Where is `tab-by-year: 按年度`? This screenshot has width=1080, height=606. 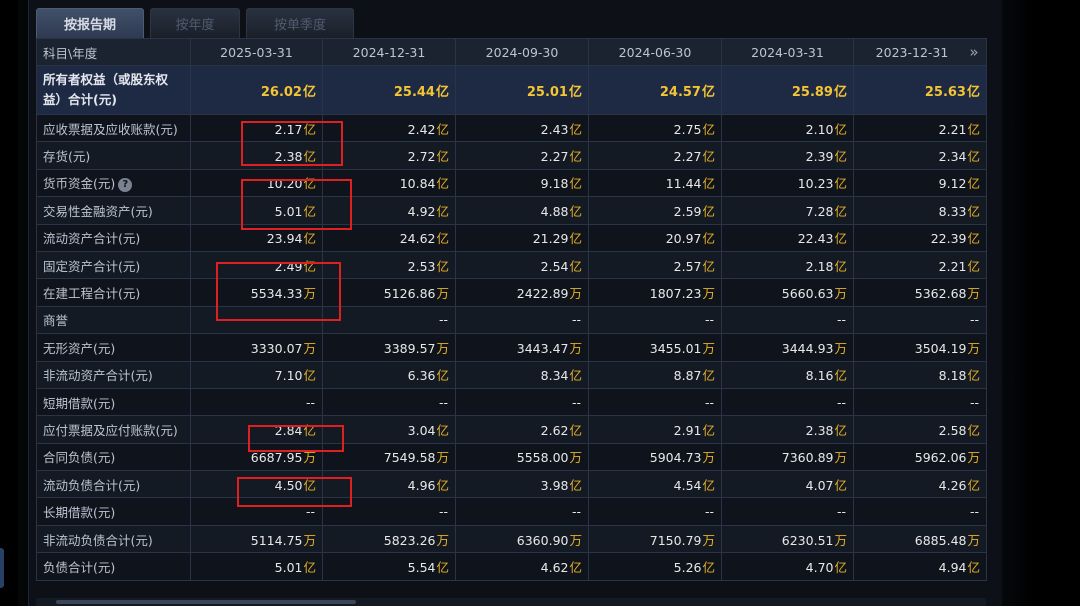 tab-by-year: 按年度 is located at coordinates (195, 23).